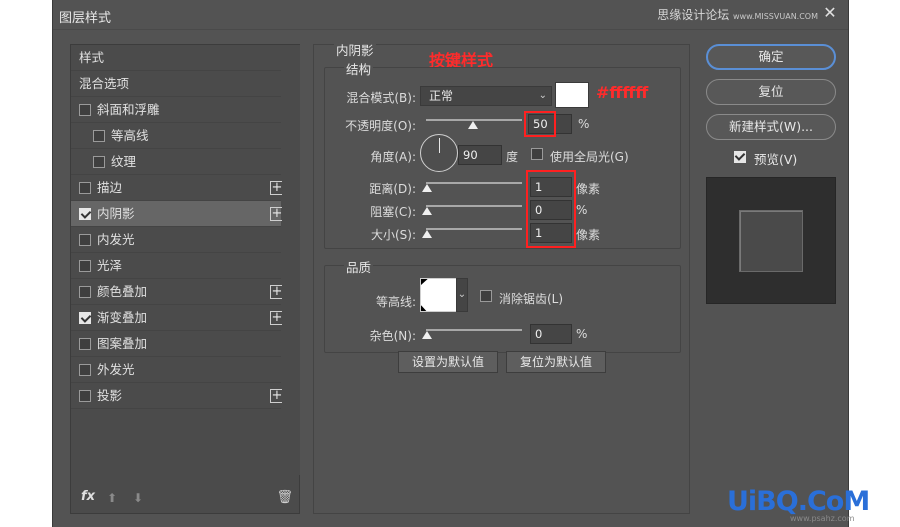 This screenshot has width=900, height=527. What do you see at coordinates (427, 335) in the screenshot?
I see `noise-slider-thumb` at bounding box center [427, 335].